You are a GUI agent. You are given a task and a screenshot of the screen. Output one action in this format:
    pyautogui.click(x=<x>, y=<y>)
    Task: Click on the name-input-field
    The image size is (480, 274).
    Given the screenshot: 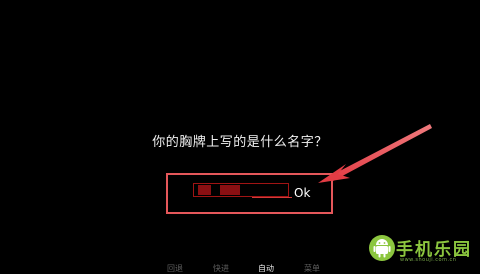 What is the action you would take?
    pyautogui.click(x=241, y=190)
    